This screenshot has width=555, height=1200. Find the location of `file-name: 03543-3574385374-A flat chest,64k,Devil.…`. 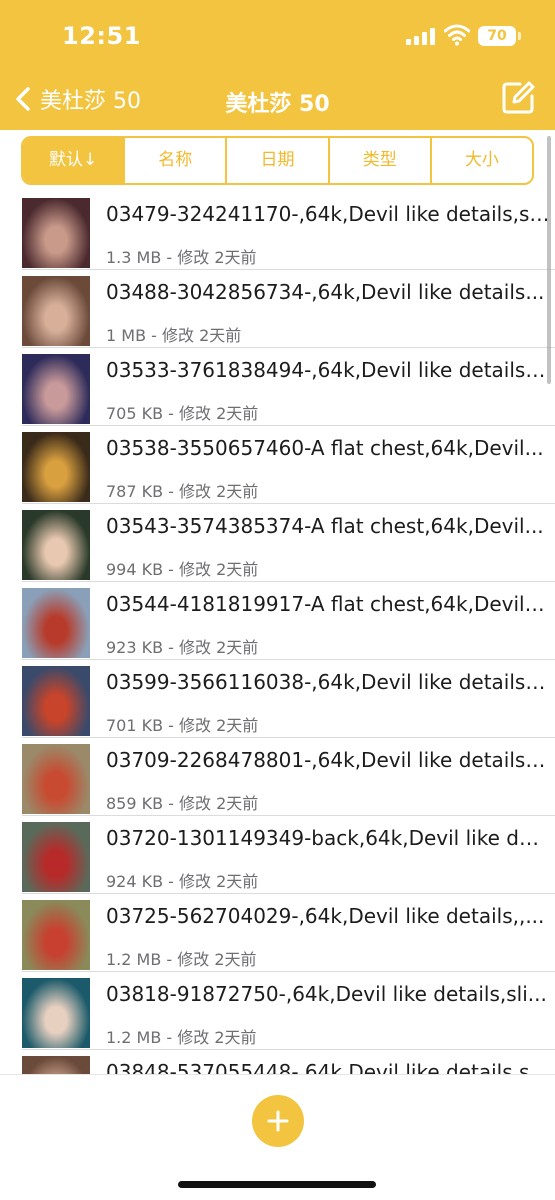

file-name: 03543-3574385374-A flat chest,64k,Devil.… is located at coordinates (325, 526).